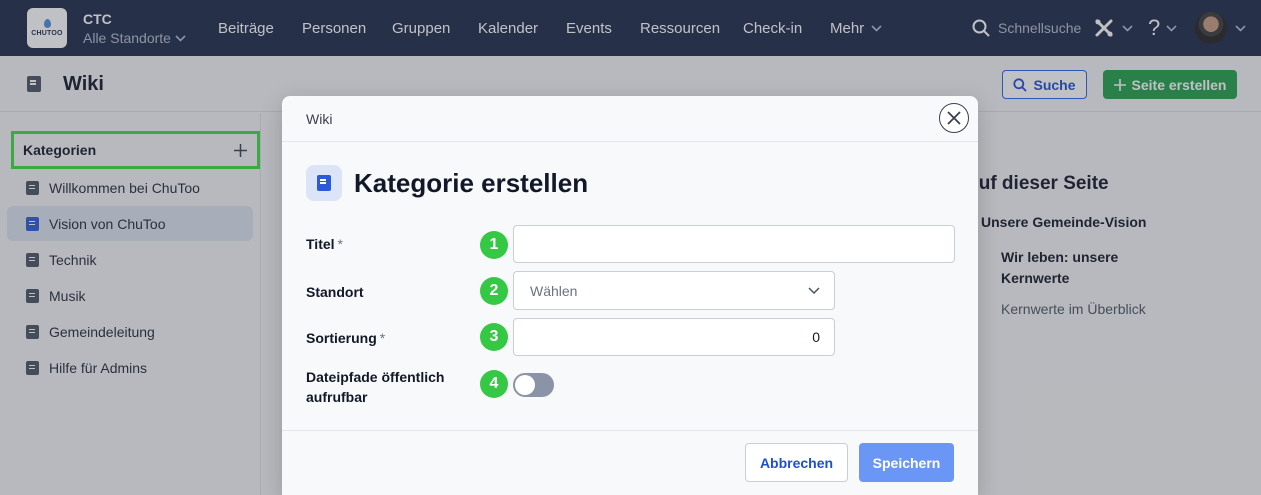  Describe the element at coordinates (674, 337) in the screenshot. I see `sort-input` at that location.